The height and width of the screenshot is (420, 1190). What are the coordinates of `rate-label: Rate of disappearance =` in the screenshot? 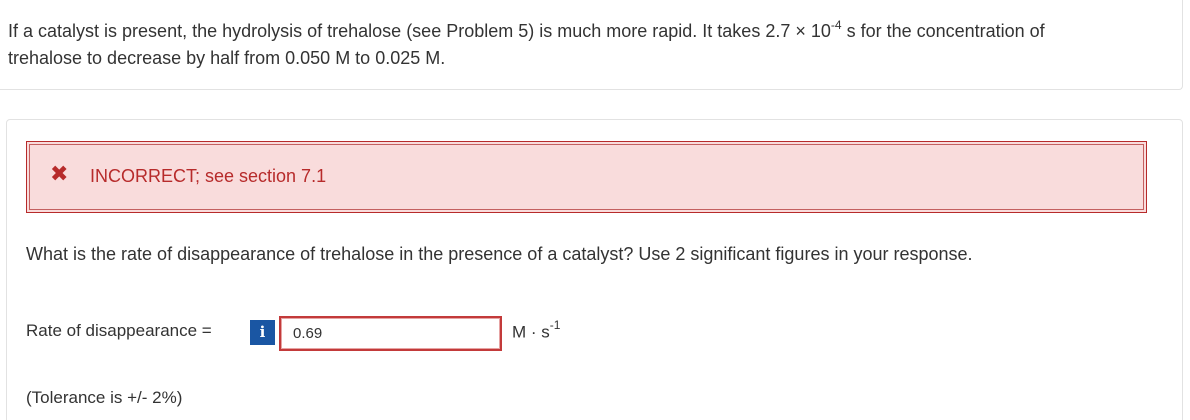 It's located at (119, 330).